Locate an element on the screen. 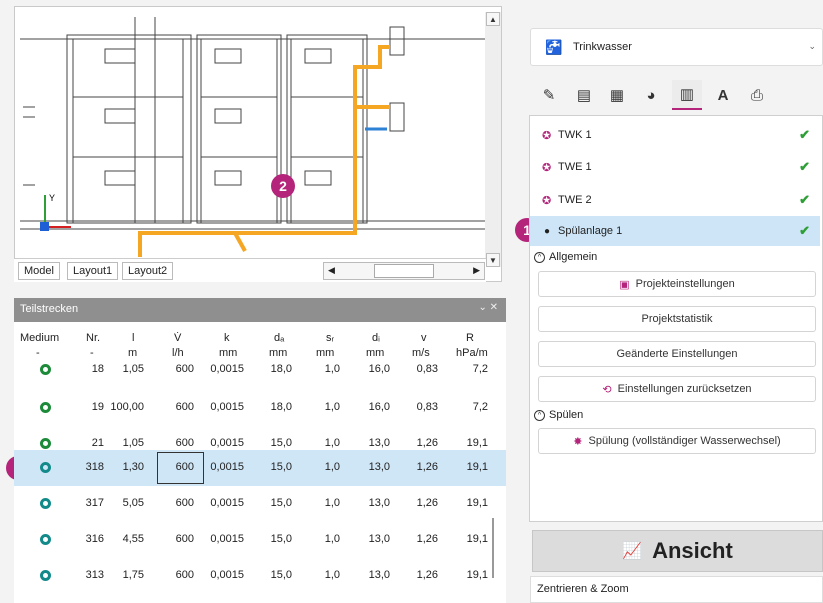 This screenshot has width=823, height=603. scroll-up-icon: ▲ is located at coordinates (493, 19).